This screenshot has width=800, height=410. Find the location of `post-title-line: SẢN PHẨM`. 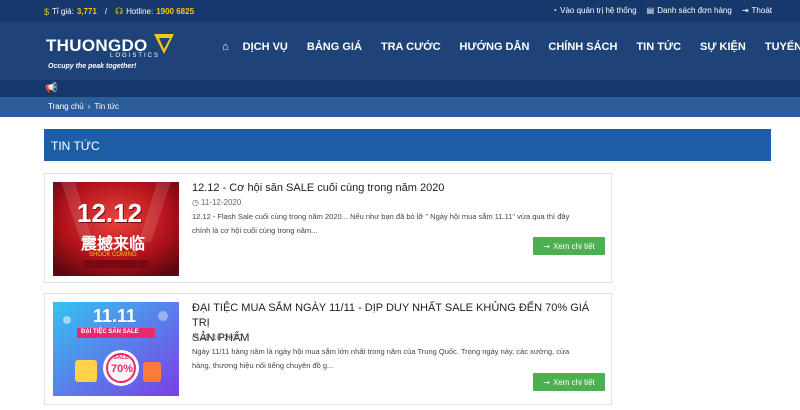

post-title-line: SẢN PHẨM is located at coordinates (221, 338).